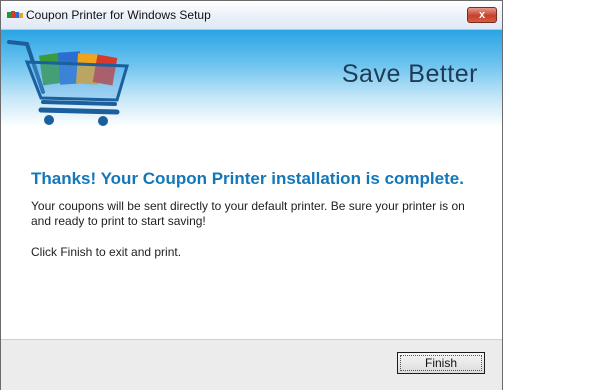 The width and height of the screenshot is (600, 392). I want to click on instruction-paragraph: Click Finish to exit and print., so click(106, 252).